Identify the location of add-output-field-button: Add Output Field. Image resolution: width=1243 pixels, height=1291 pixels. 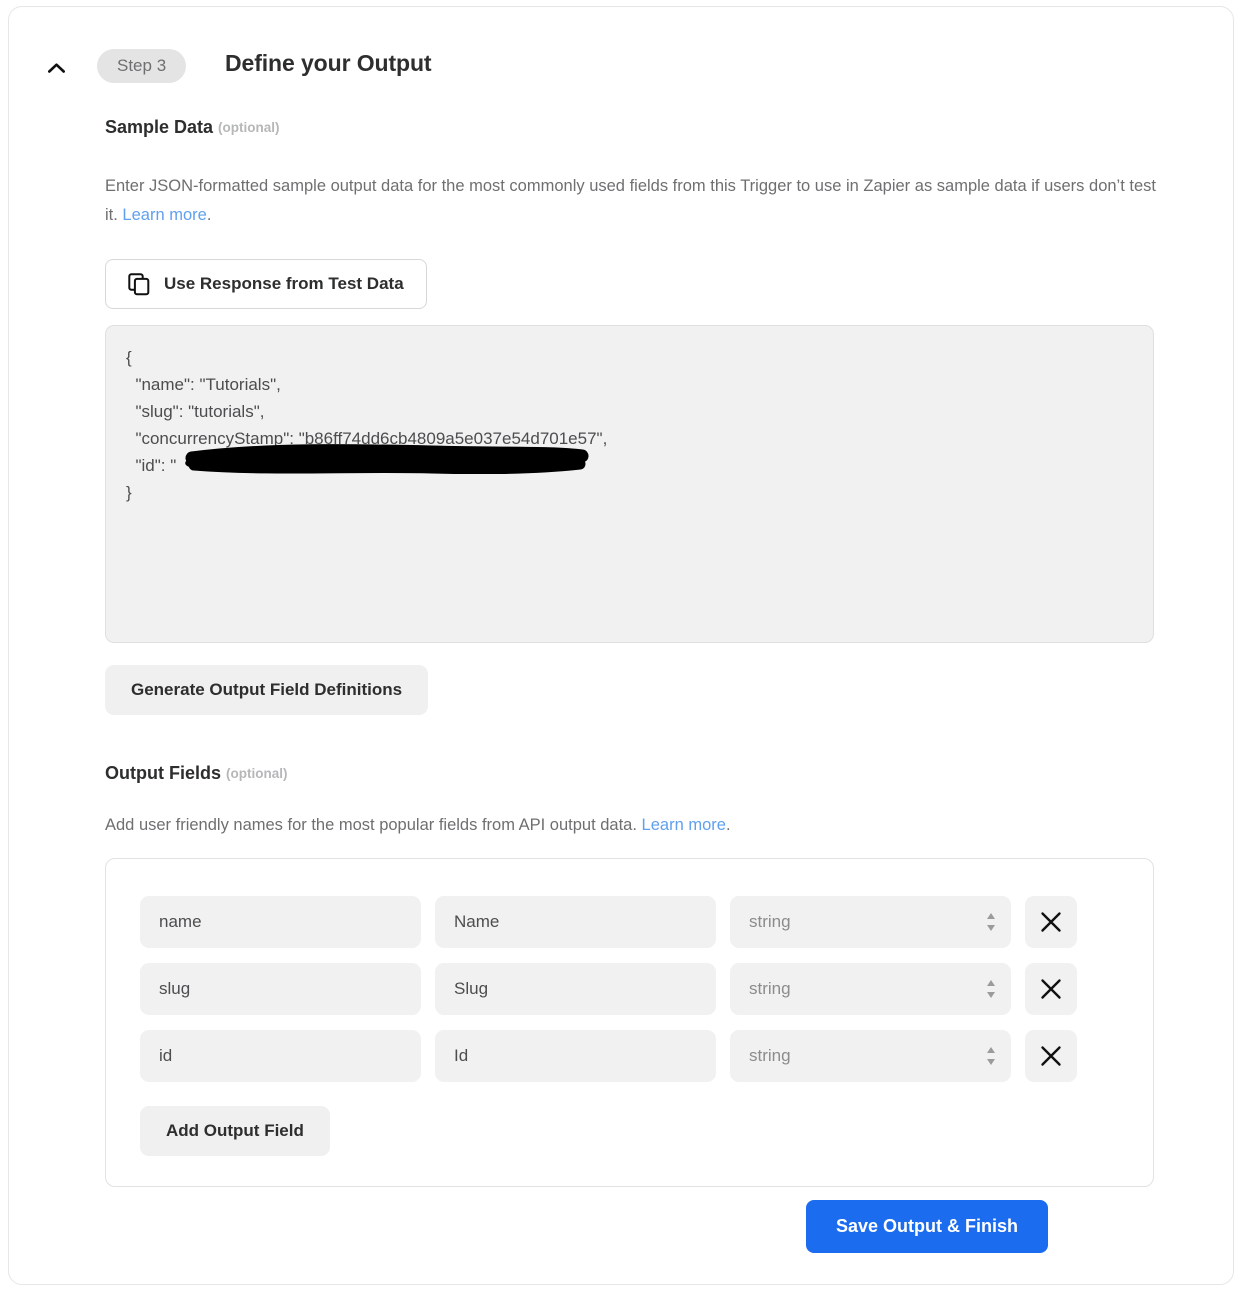
(235, 1131).